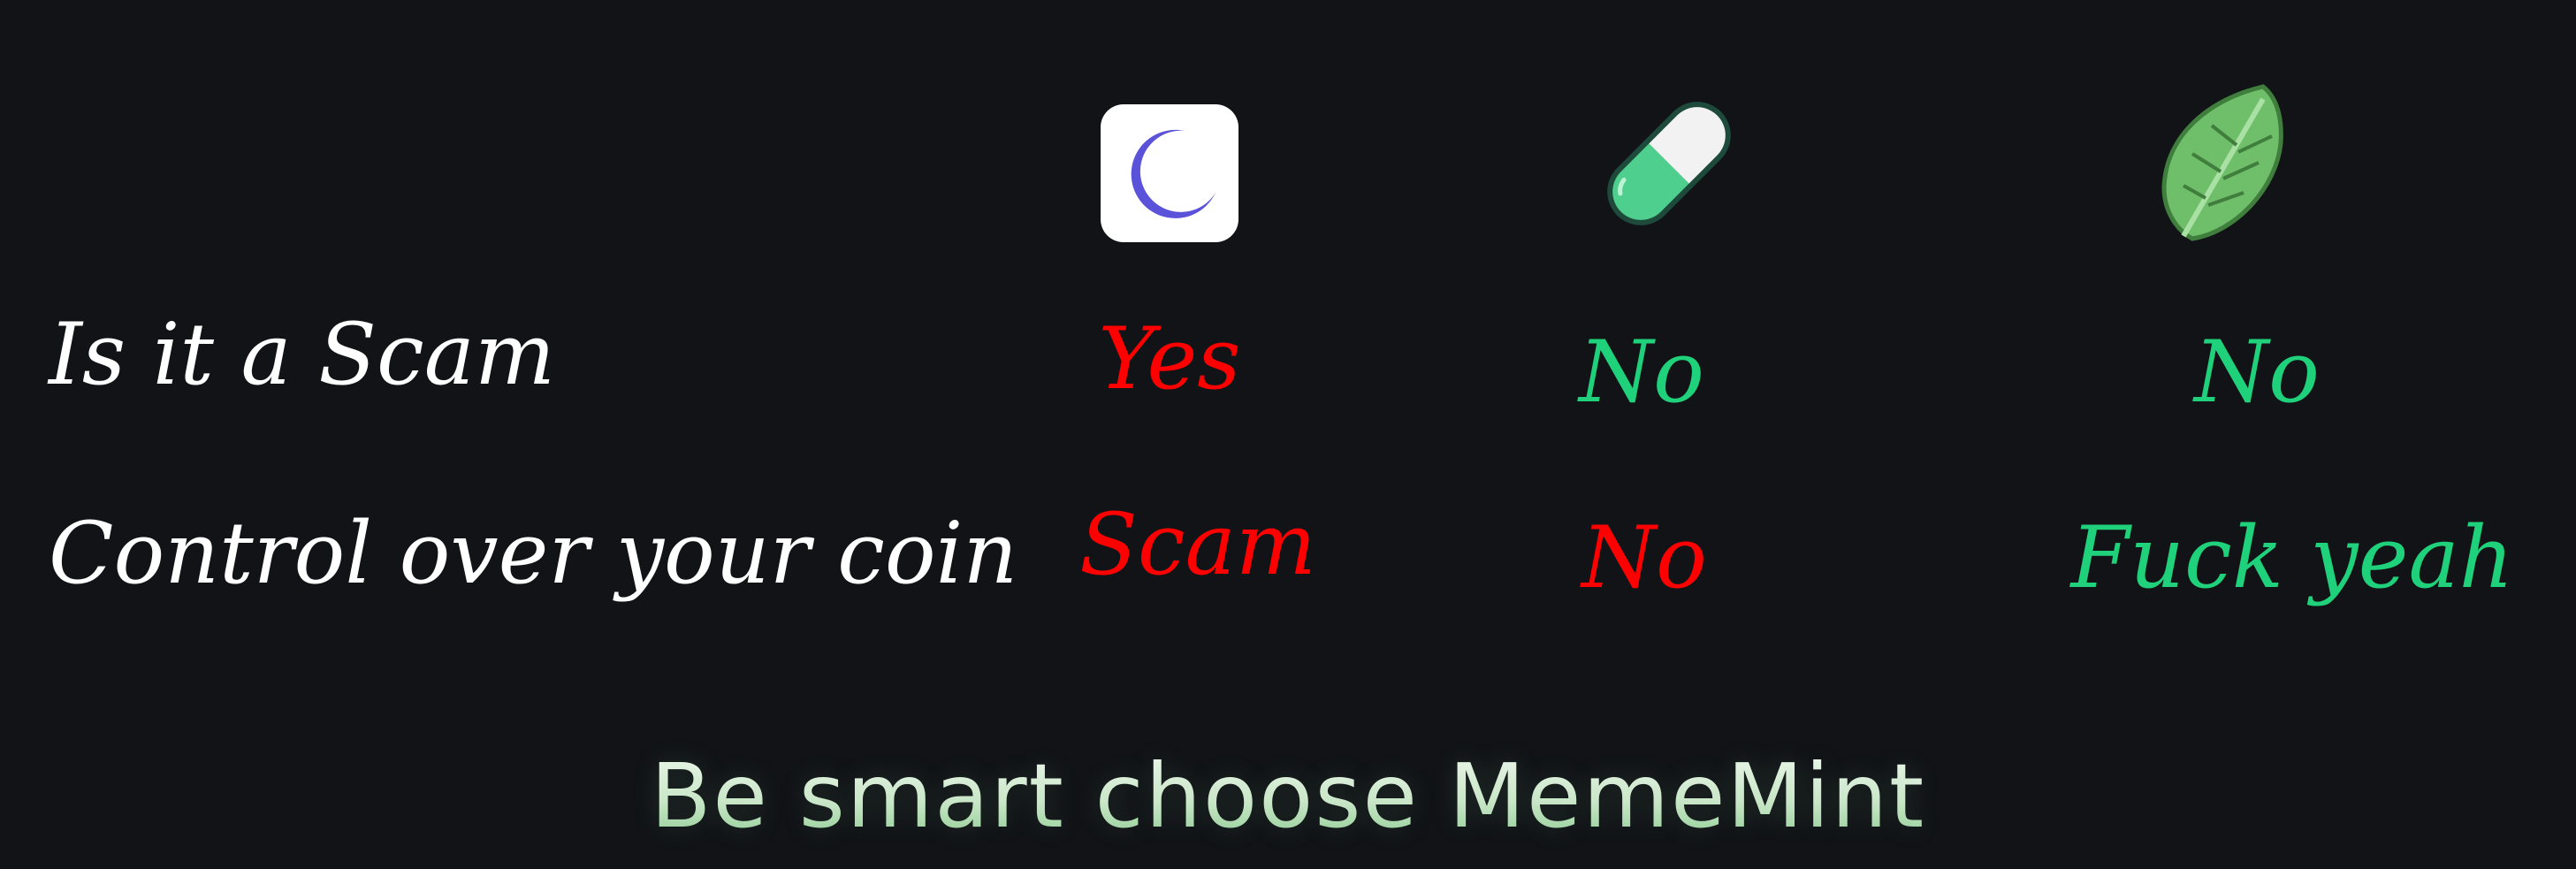  What do you see at coordinates (1197, 544) in the screenshot?
I see `cell-moon-control-over-your-coin: Scam` at bounding box center [1197, 544].